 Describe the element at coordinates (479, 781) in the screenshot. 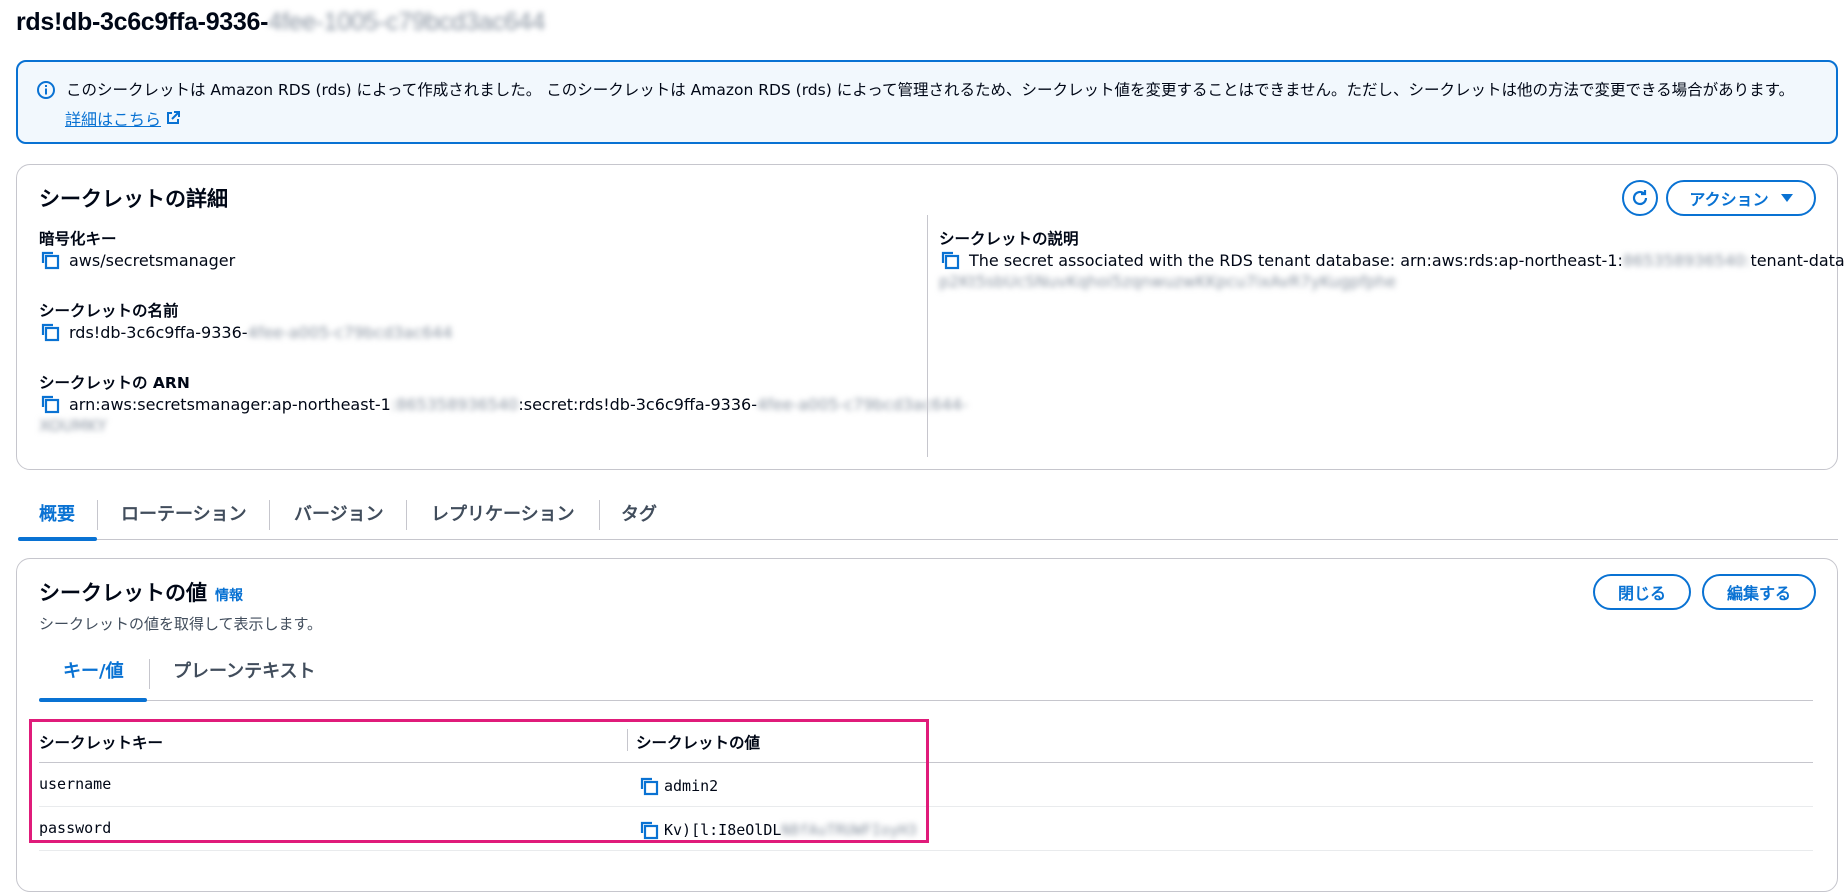

I see `highlight-box` at that location.